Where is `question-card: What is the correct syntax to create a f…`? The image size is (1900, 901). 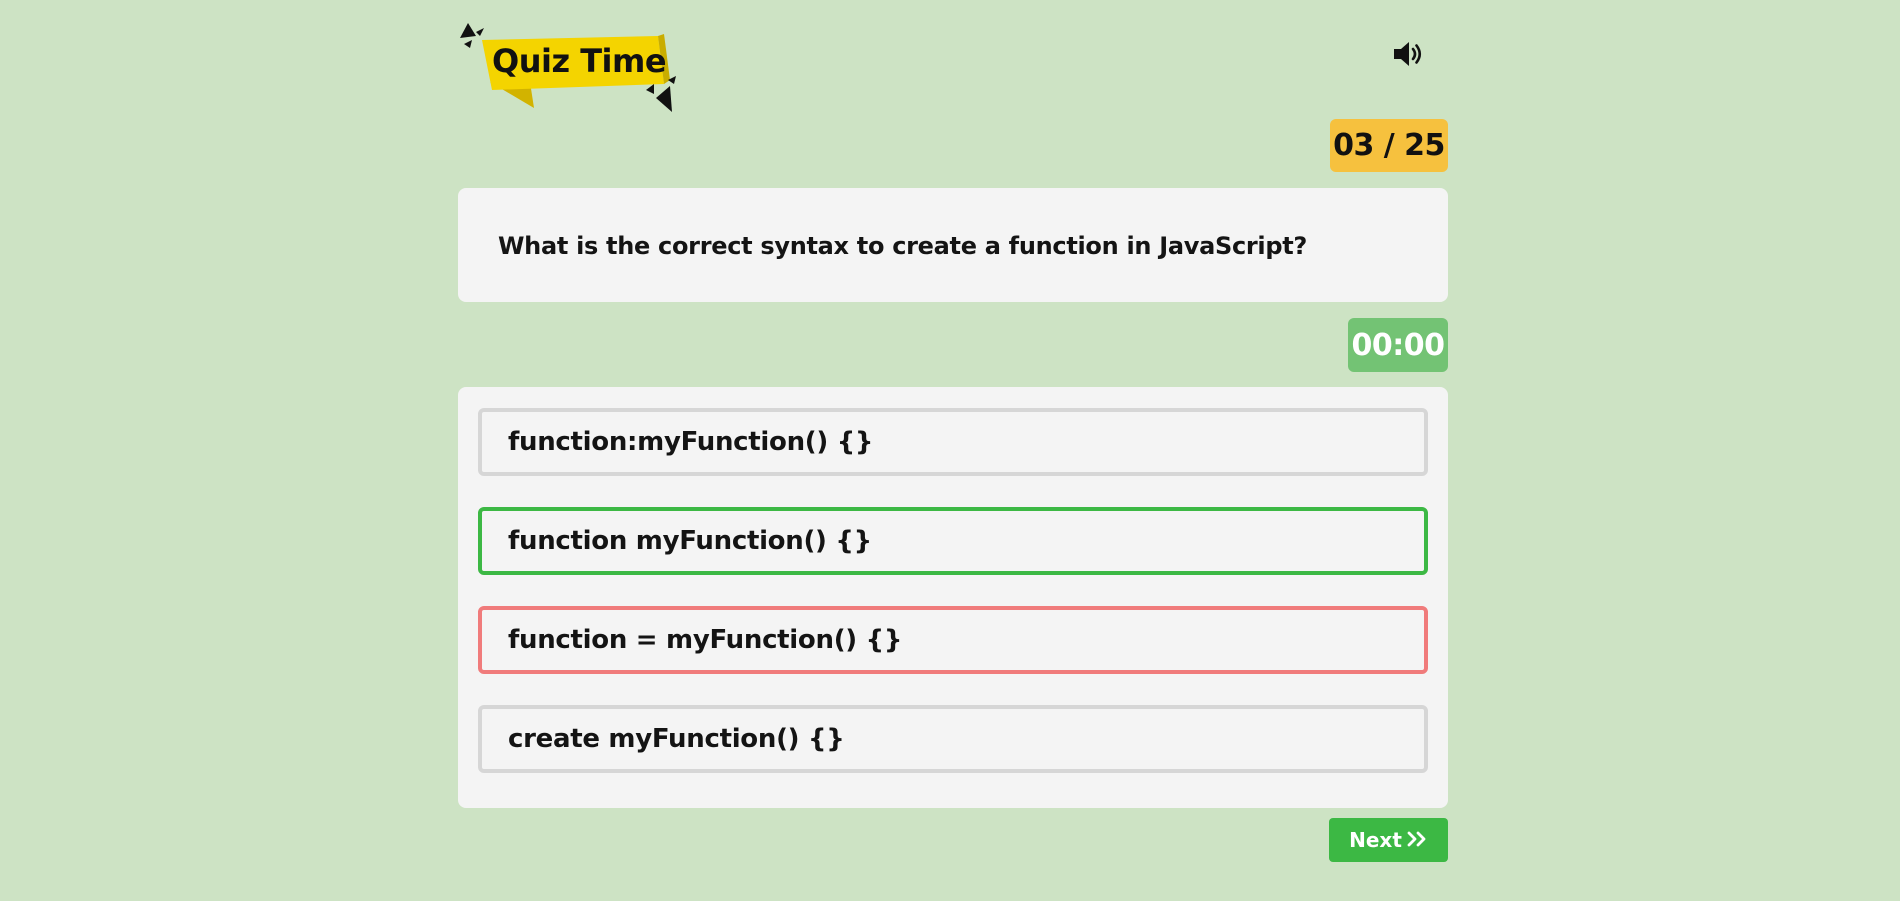
question-card: What is the correct syntax to create a f… is located at coordinates (953, 245).